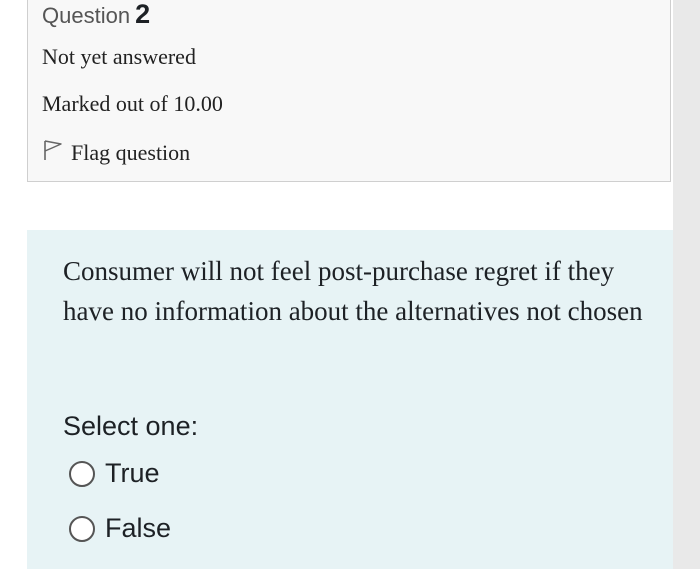 Image resolution: width=700 pixels, height=569 pixels. I want to click on answer-option-true: True, so click(114, 473).